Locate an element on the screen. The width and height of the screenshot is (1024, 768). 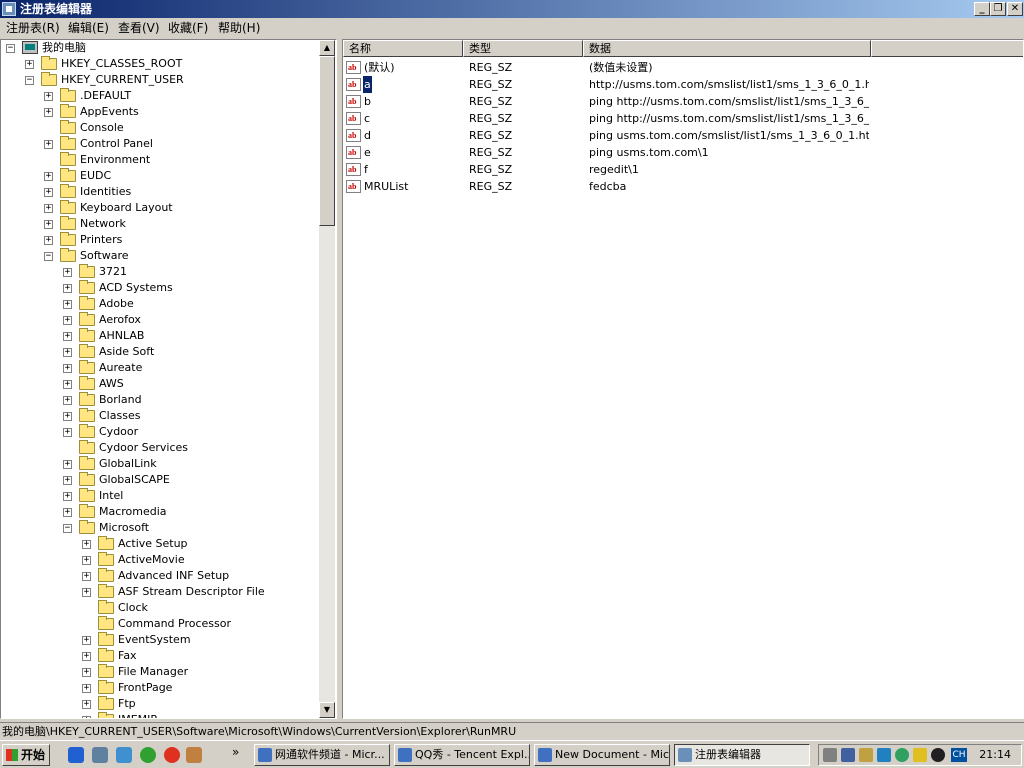
value-row: ab MRUList REG_SZ fedcba is located at coordinates (683, 186).